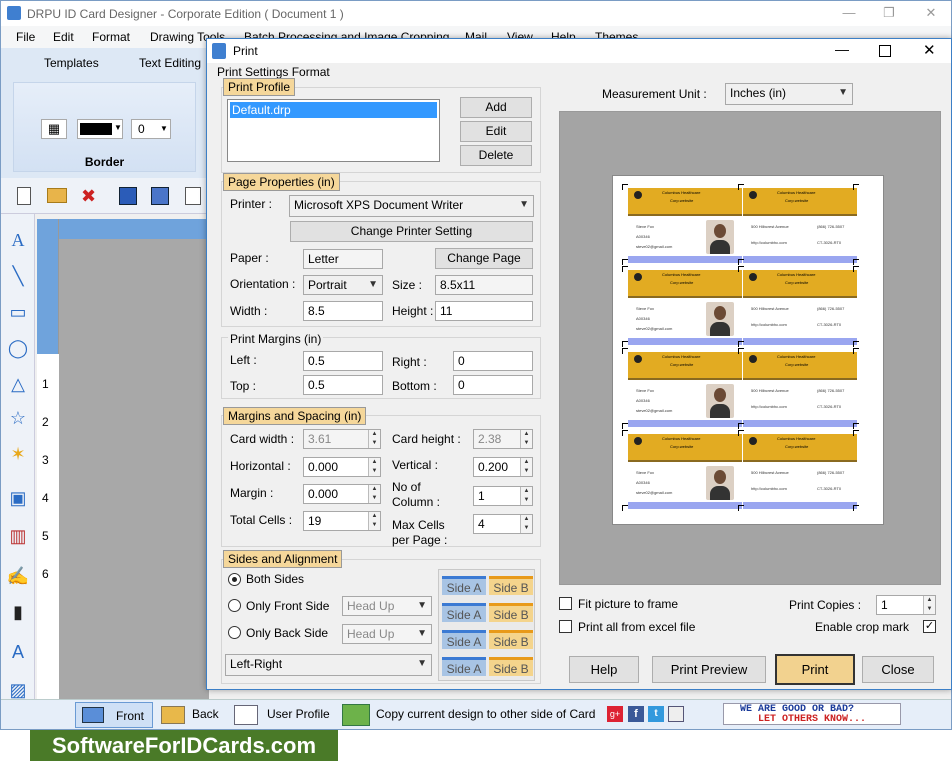 Image resolution: width=952 pixels, height=761 pixels. What do you see at coordinates (503, 496) in the screenshot?
I see `columns-field: 1 ▲ ▼` at bounding box center [503, 496].